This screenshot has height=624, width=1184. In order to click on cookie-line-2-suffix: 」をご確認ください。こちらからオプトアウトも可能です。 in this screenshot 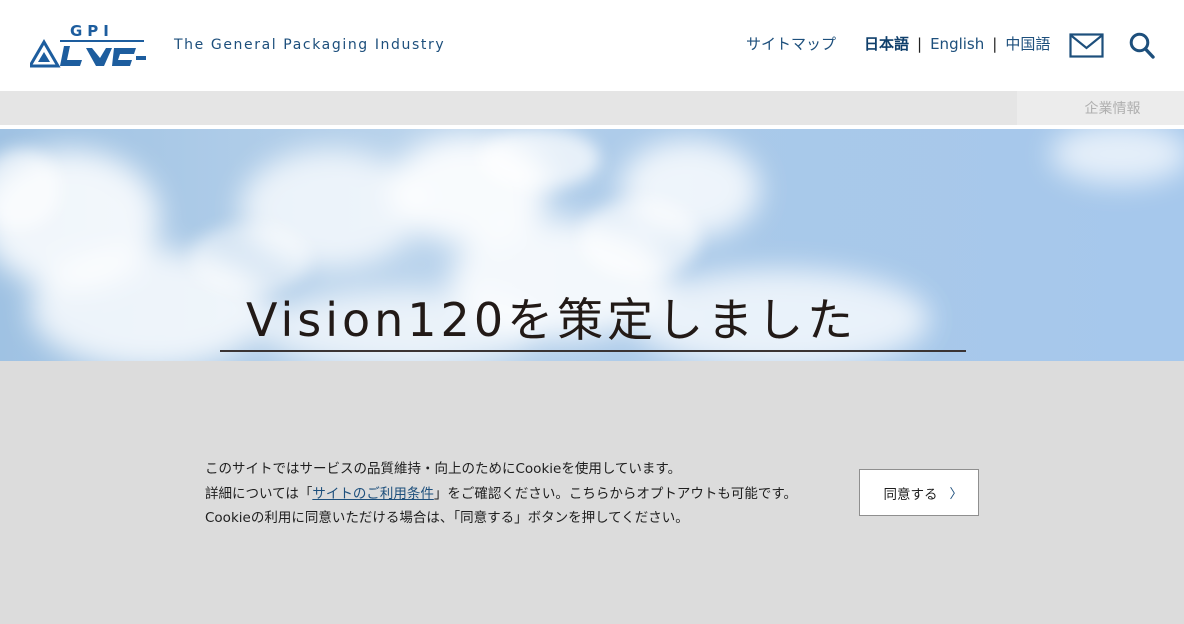, I will do `click(615, 493)`.